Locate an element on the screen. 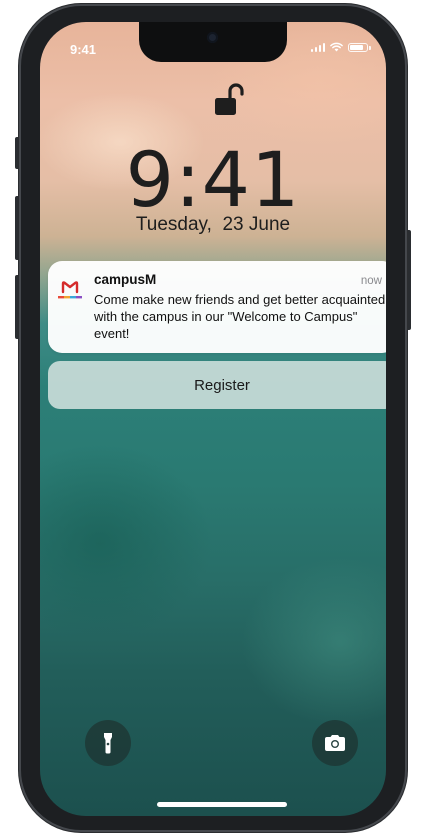 This screenshot has height=837, width=427. unlocked-padlock-icon is located at coordinates (229, 99).